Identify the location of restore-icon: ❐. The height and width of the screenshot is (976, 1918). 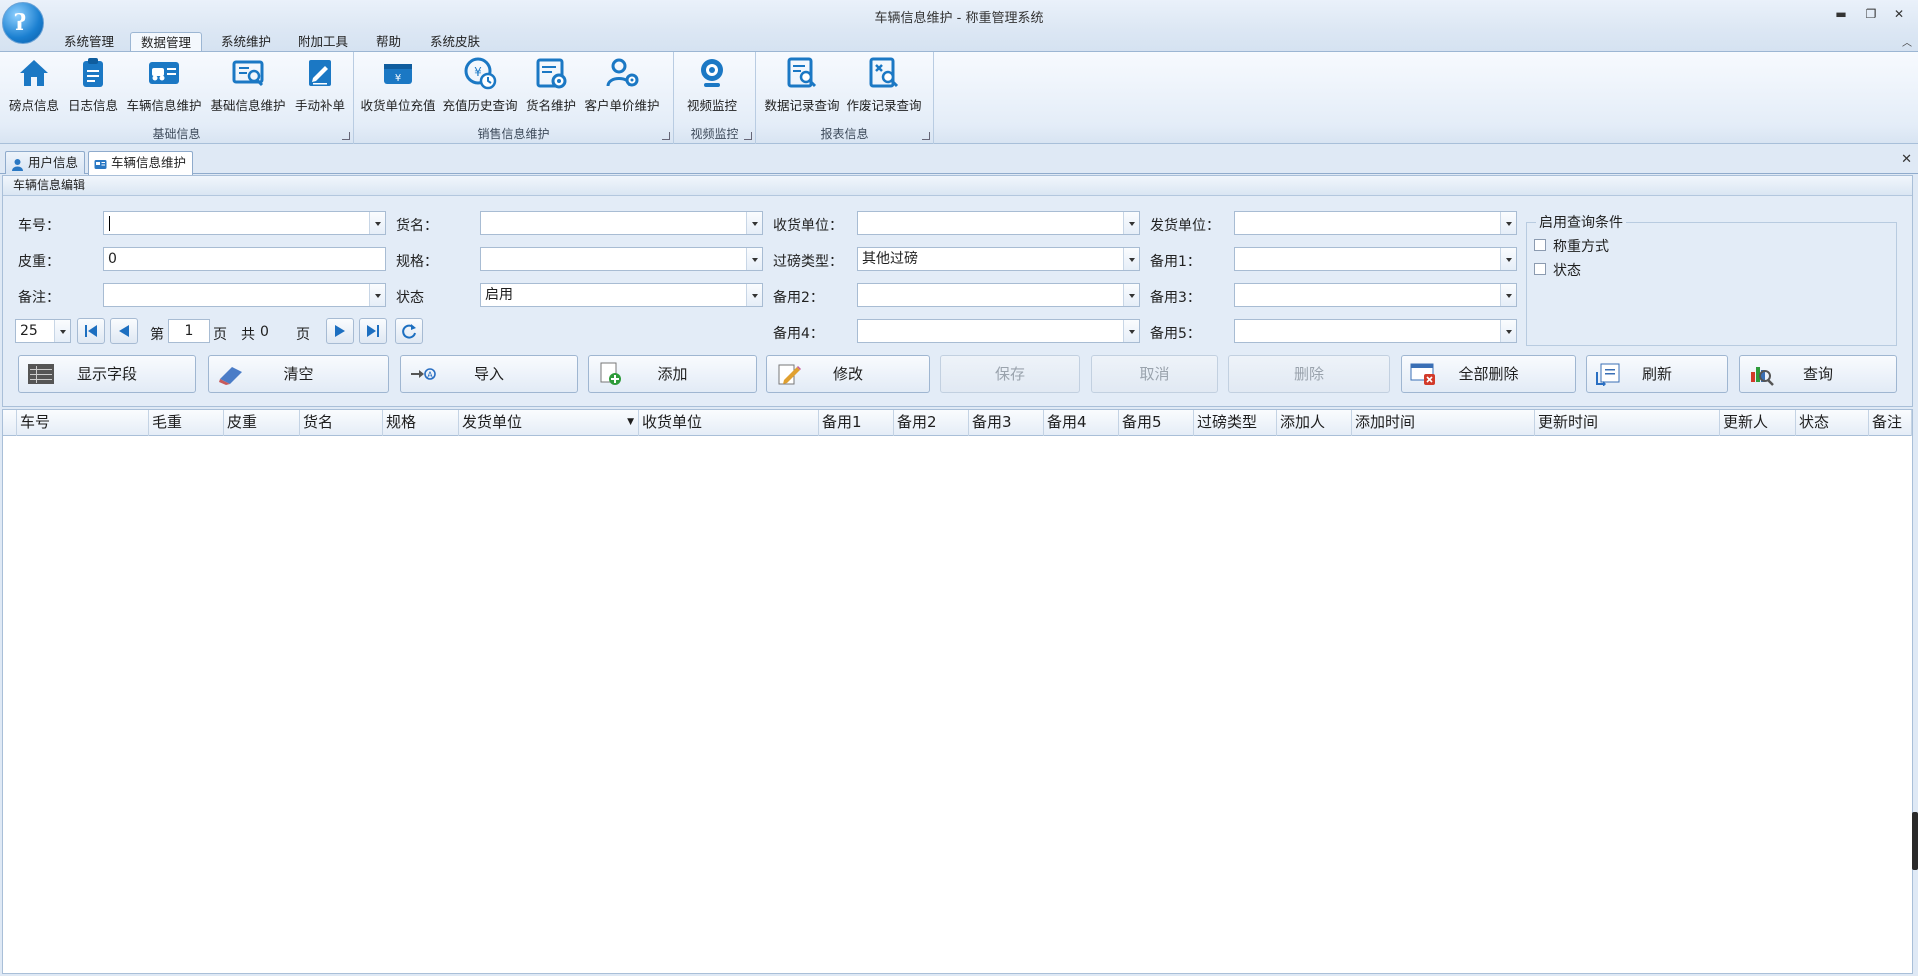
(1871, 14).